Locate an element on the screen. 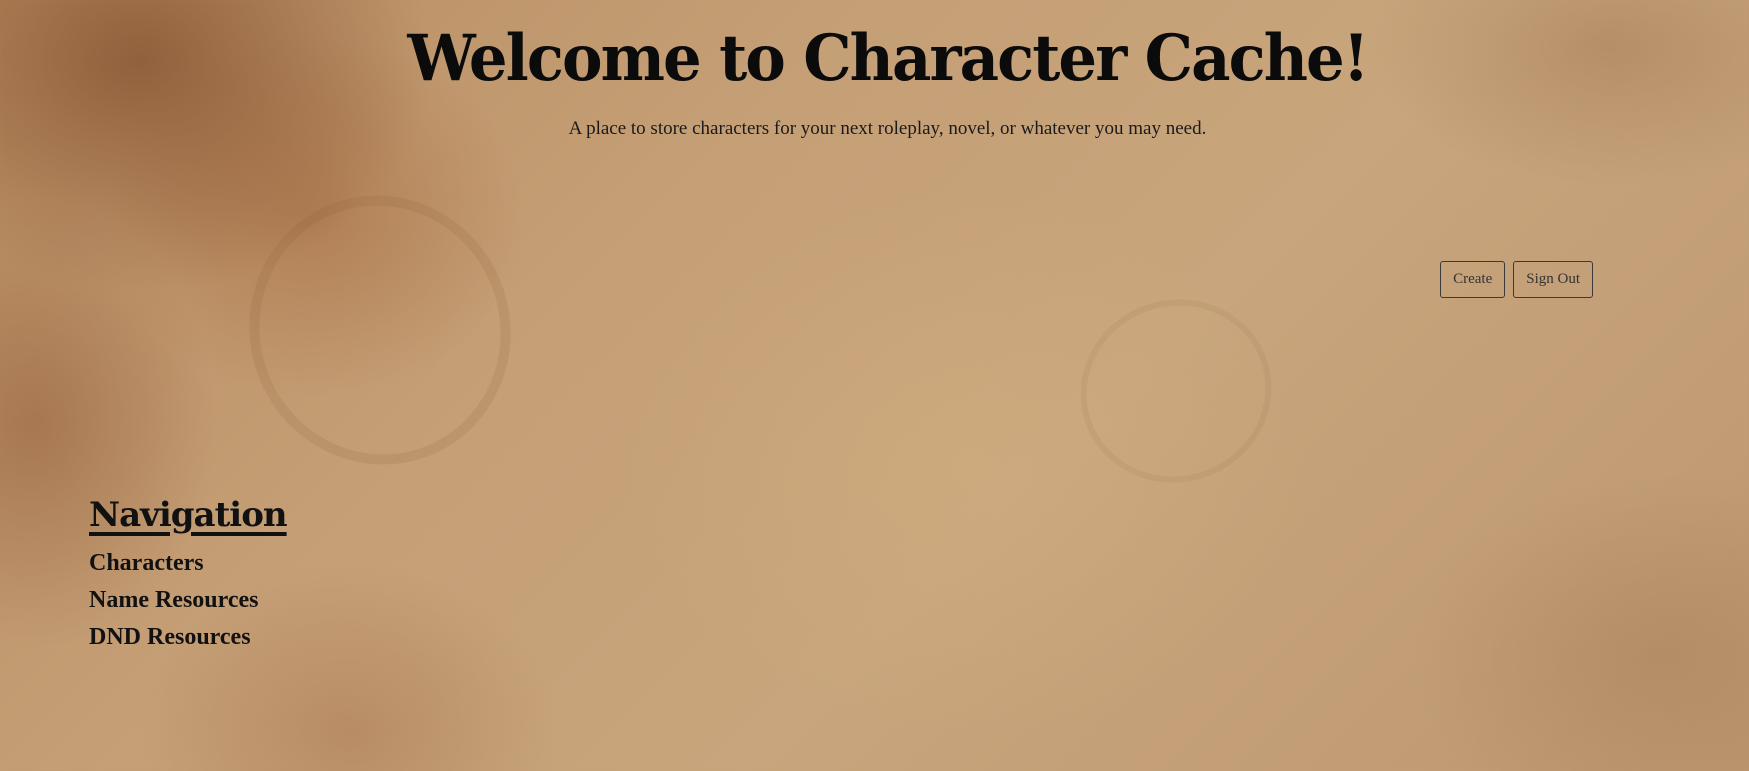 The image size is (1749, 771). list-item: DND Resources is located at coordinates (188, 637).